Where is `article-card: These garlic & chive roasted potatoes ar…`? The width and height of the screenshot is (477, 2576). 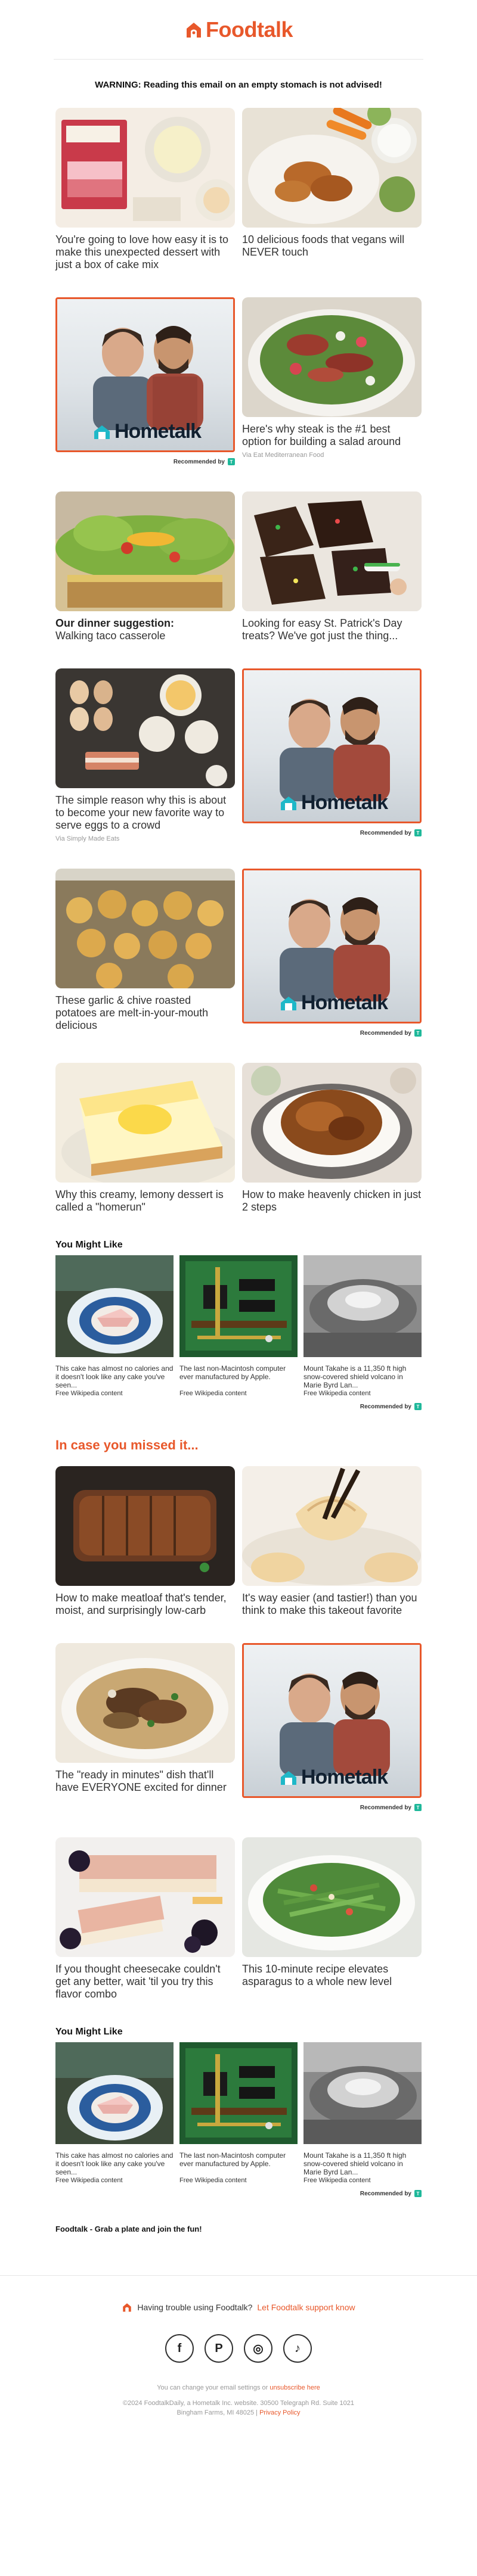
article-card: These garlic & chive roasted potatoes ar… is located at coordinates (145, 953).